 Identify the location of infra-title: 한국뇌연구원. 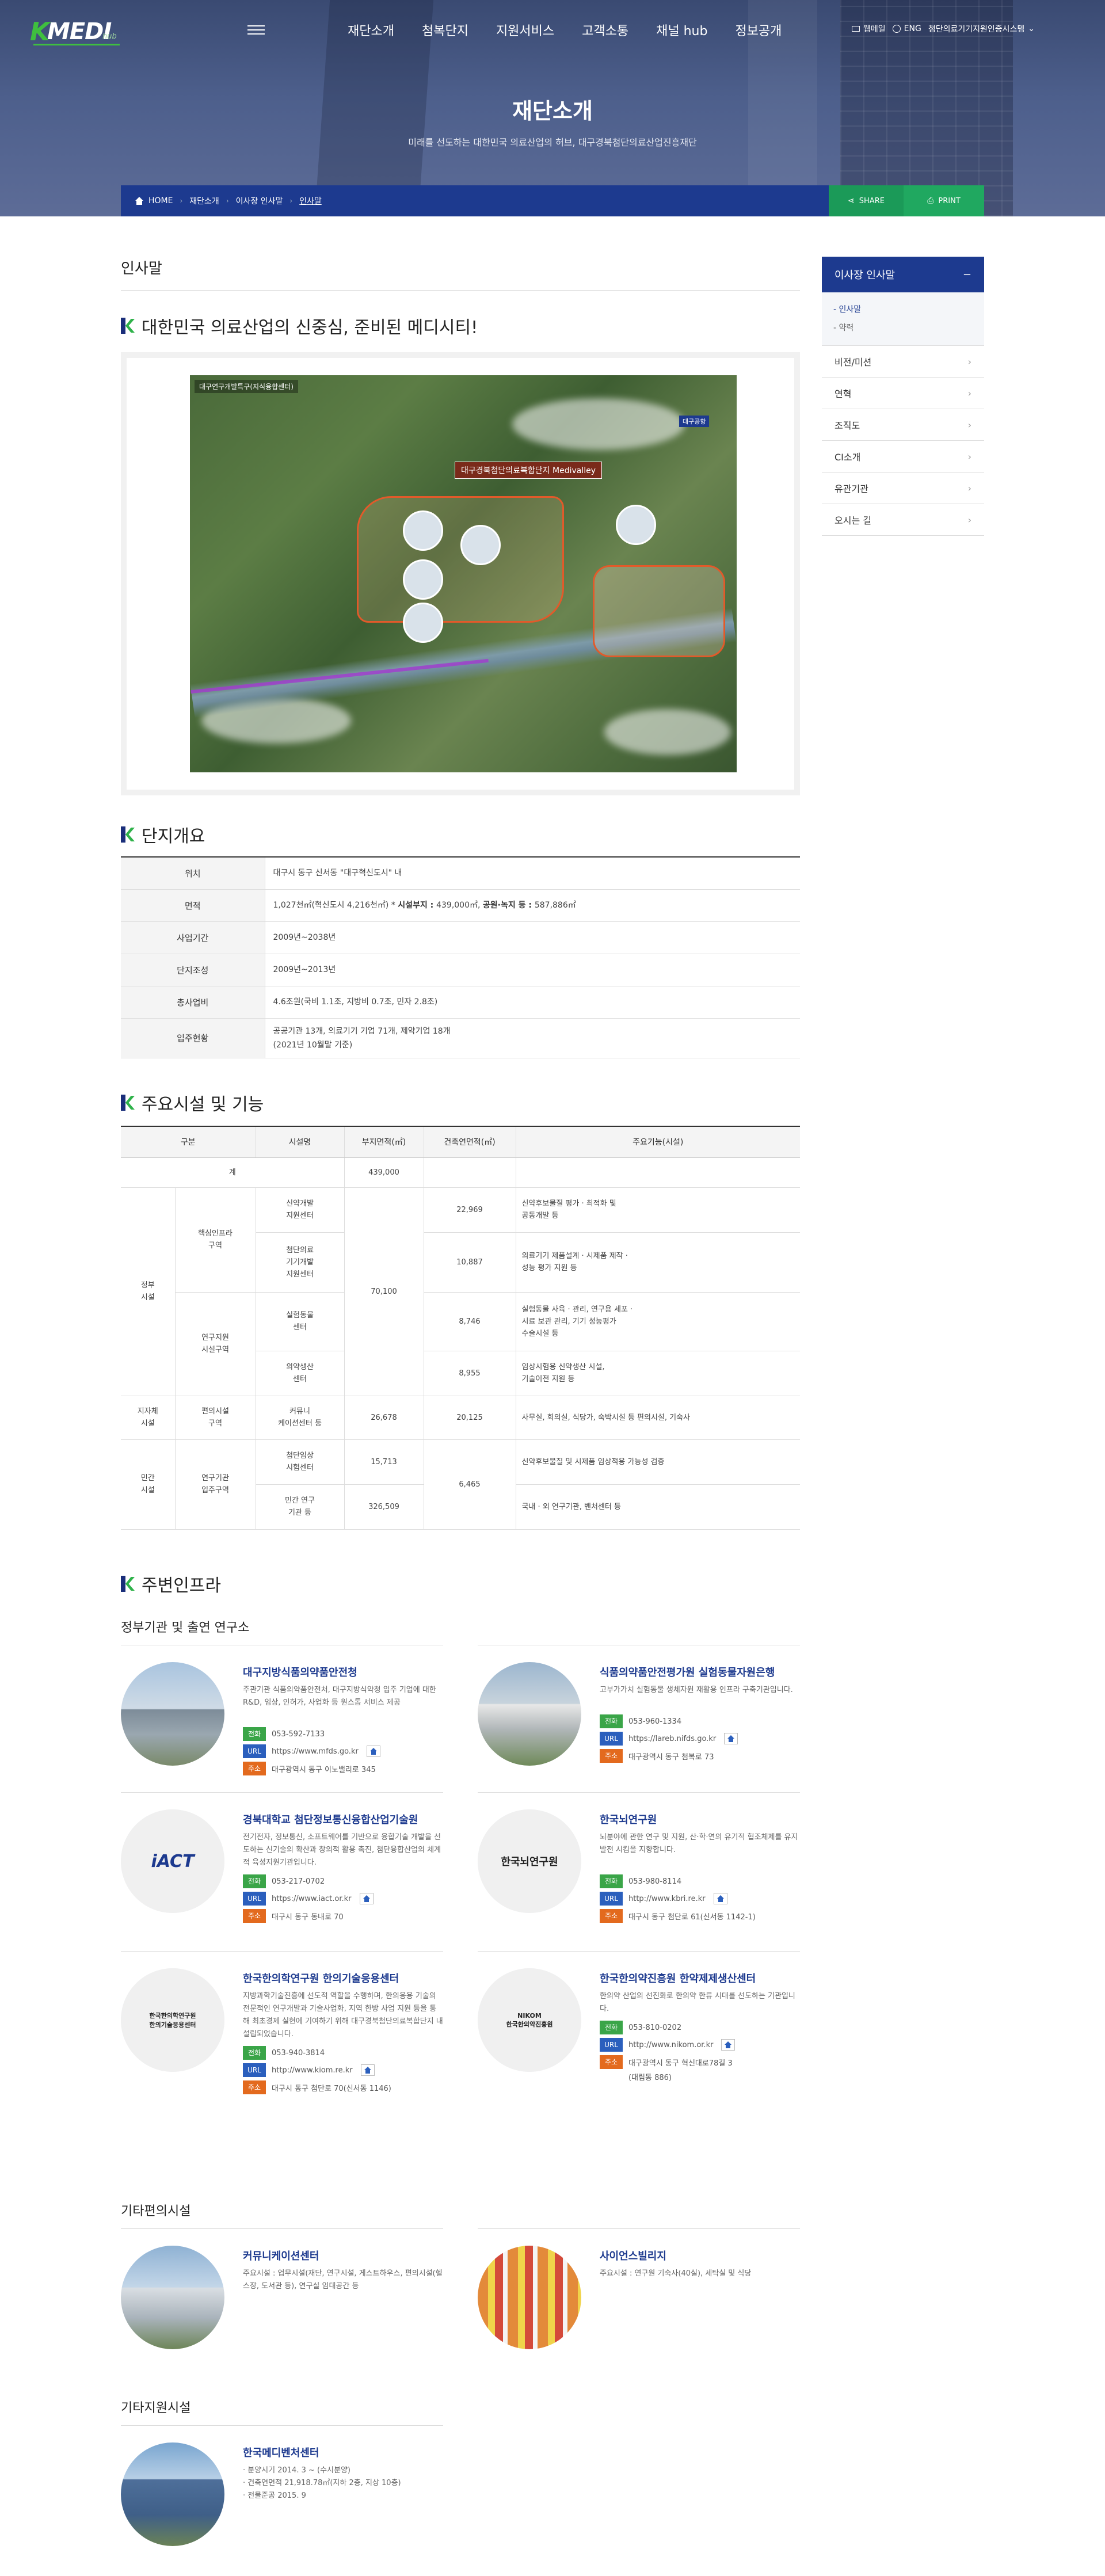
(628, 1819).